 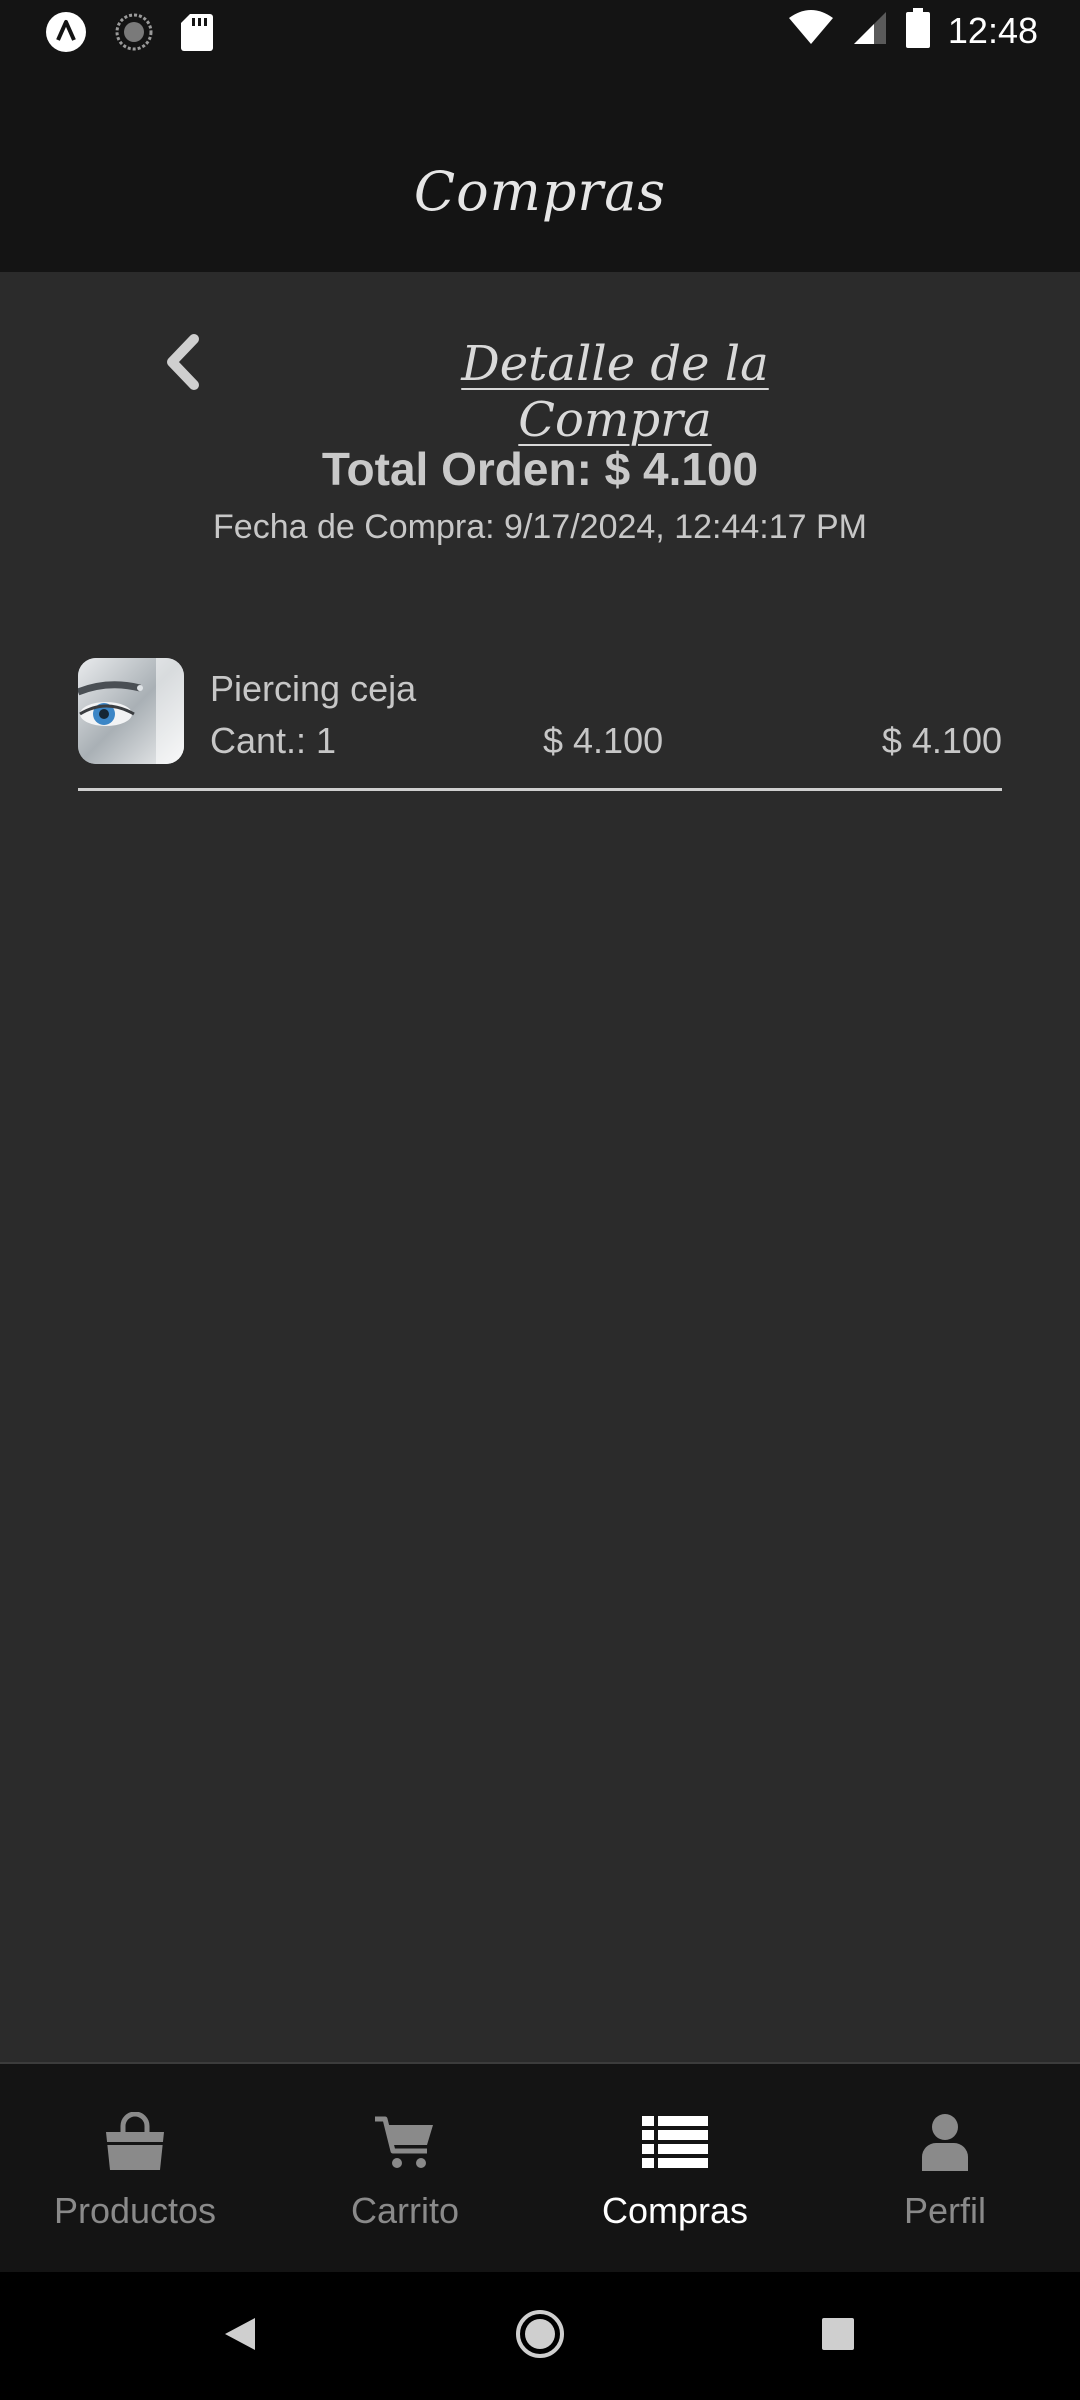 I want to click on product-thumbnail, so click(x=131, y=711).